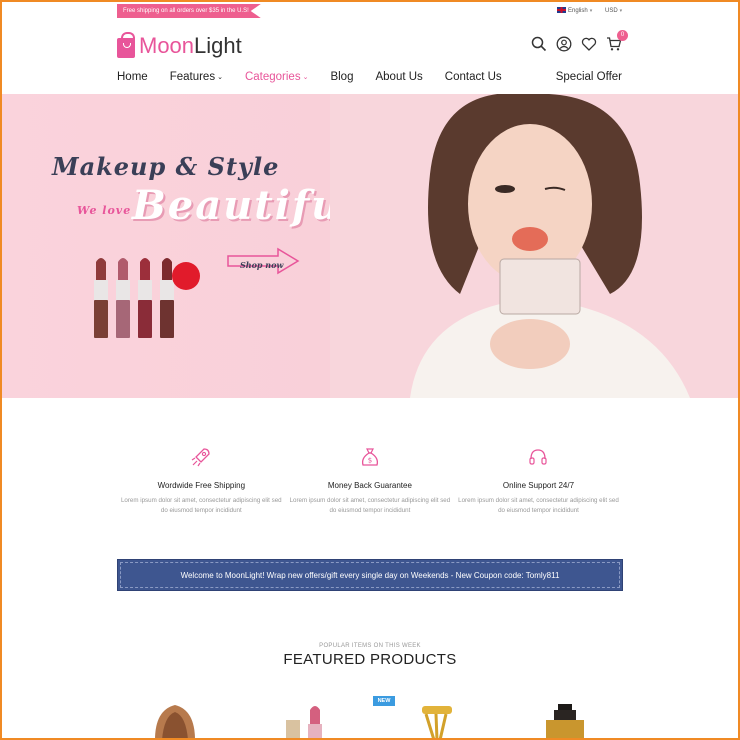 Image resolution: width=740 pixels, height=740 pixels. I want to click on site-logo: Moon Light, so click(179, 46).